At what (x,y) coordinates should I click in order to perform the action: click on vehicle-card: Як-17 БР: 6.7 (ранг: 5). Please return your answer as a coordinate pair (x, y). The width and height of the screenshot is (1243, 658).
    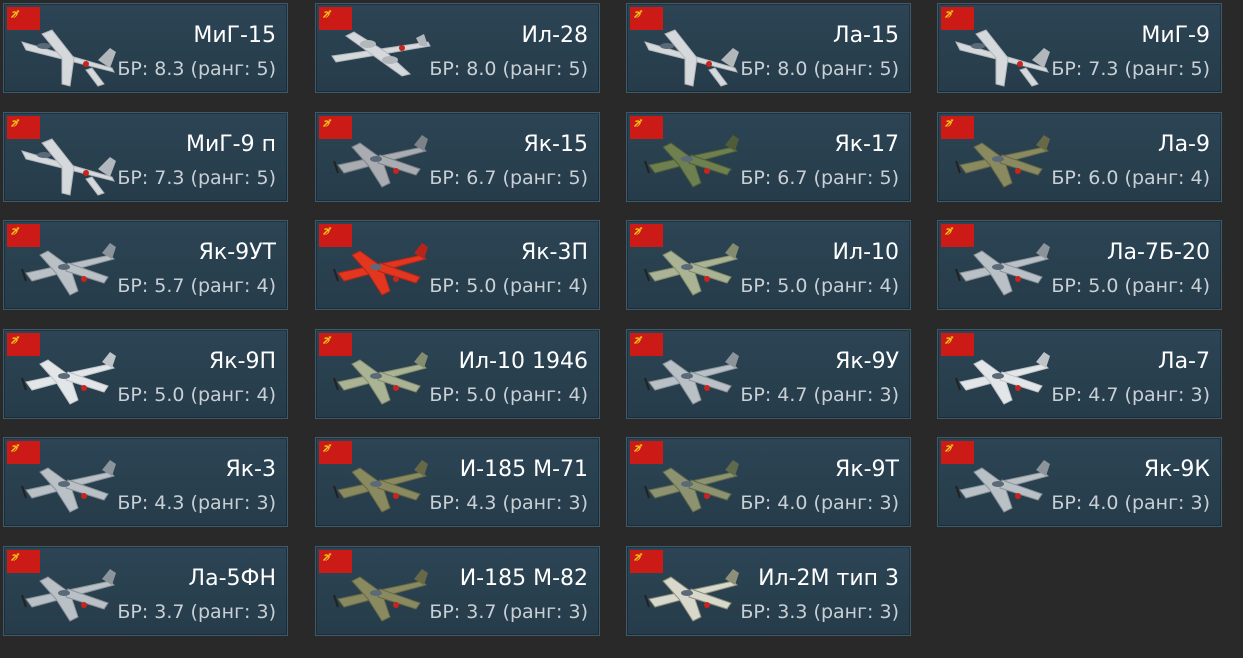
    Looking at the image, I should click on (768, 157).